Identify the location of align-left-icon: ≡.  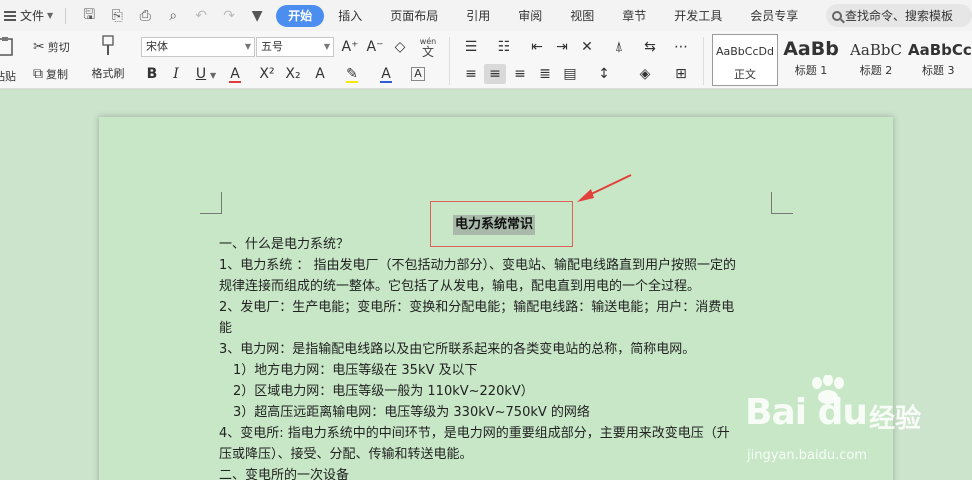
(471, 74).